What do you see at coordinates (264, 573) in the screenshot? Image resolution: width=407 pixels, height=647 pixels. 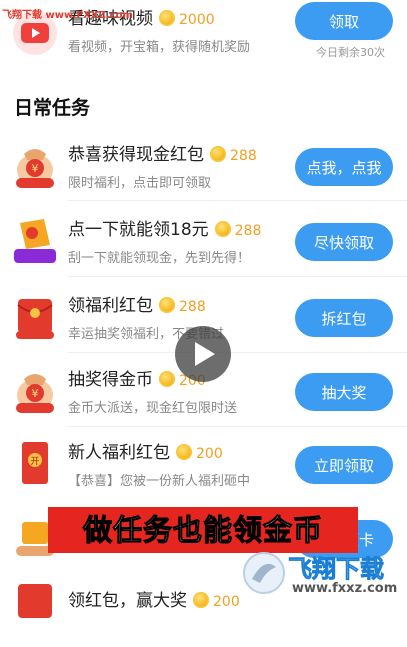 I see `logo-icon` at bounding box center [264, 573].